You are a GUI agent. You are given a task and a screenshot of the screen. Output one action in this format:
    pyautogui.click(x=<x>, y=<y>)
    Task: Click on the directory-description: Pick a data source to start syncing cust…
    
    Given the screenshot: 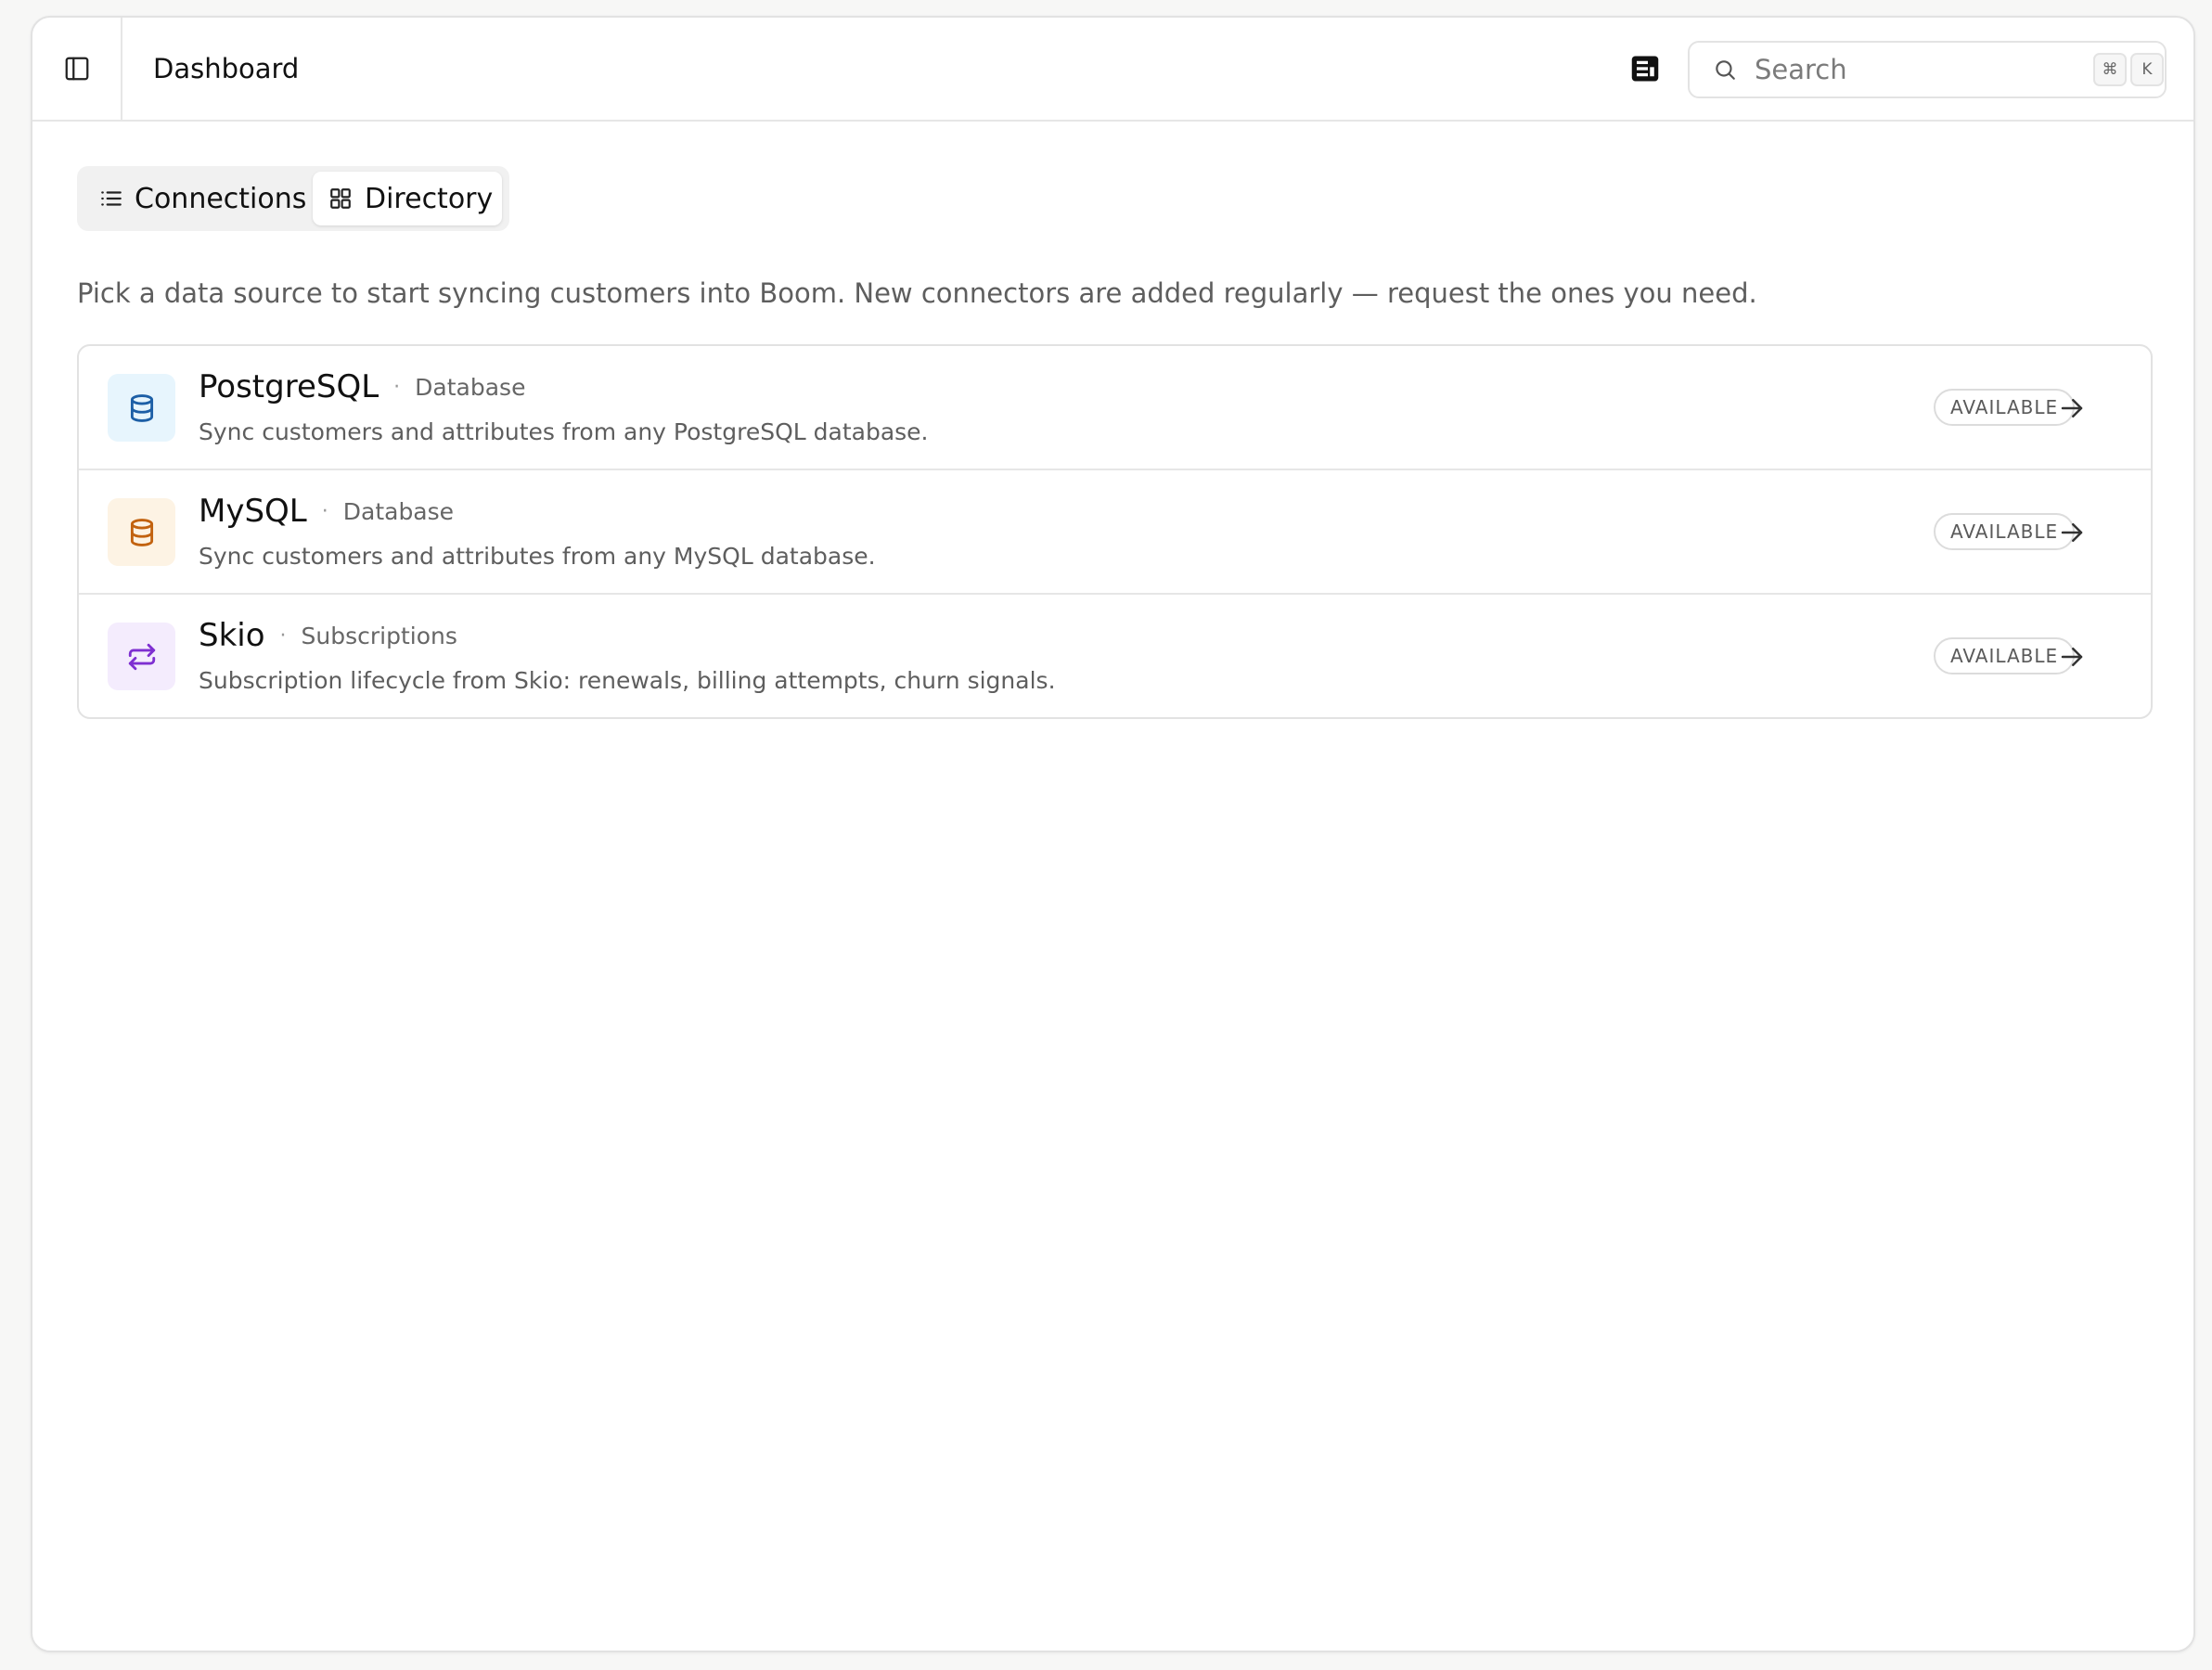 What is the action you would take?
    pyautogui.click(x=917, y=293)
    